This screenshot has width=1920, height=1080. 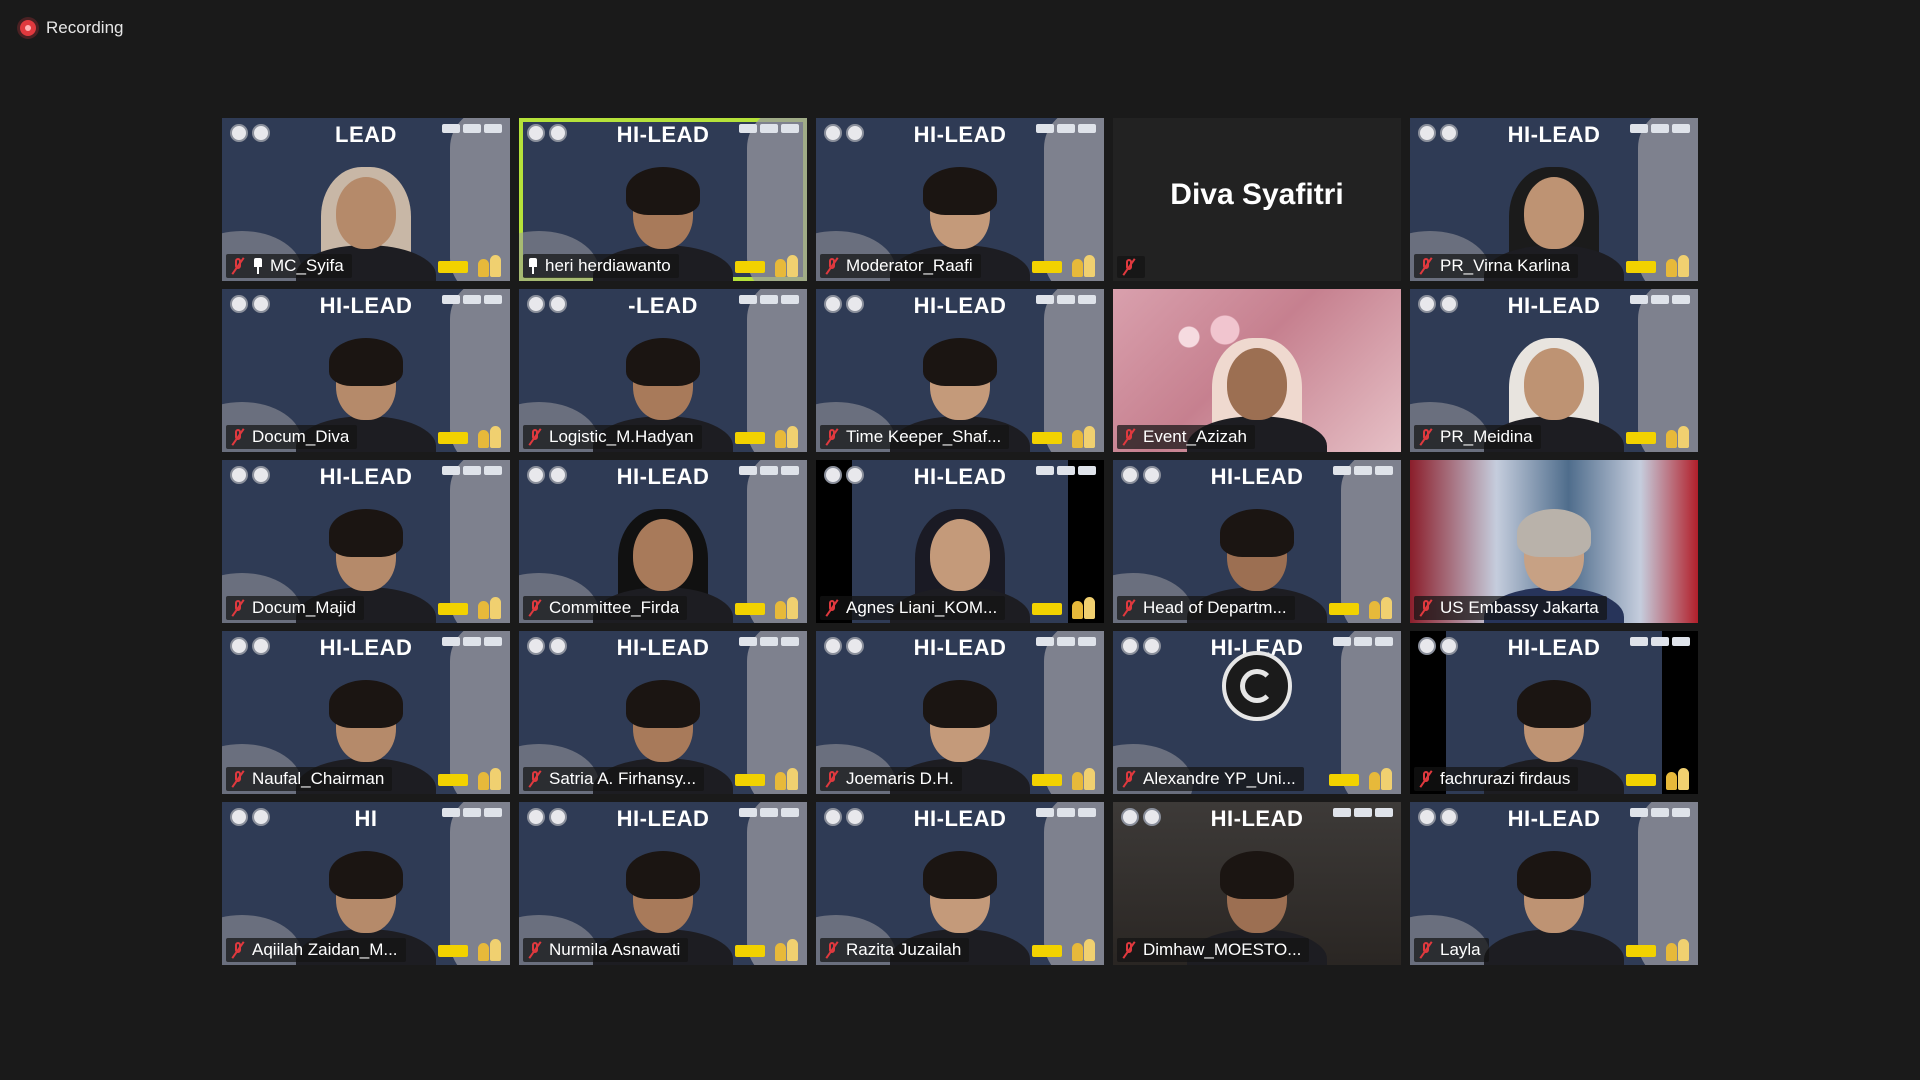 What do you see at coordinates (615, 949) in the screenshot?
I see `participant-name: Nurmila Asnawati` at bounding box center [615, 949].